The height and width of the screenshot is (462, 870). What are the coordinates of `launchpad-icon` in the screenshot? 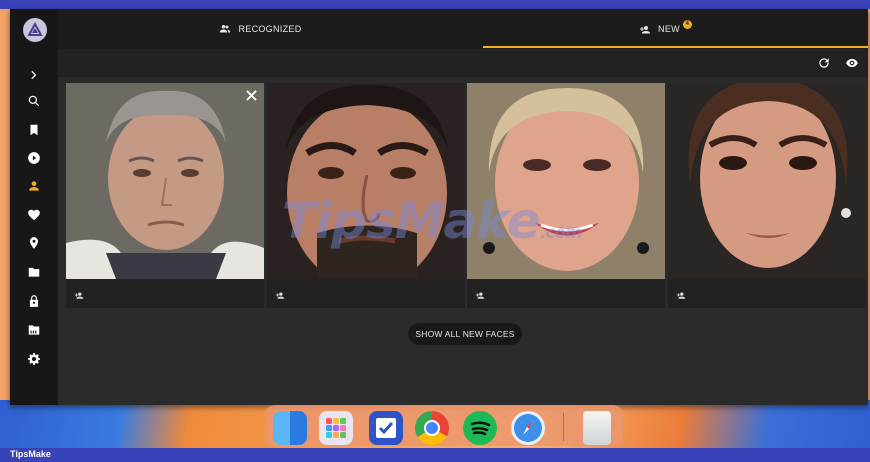 It's located at (336, 428).